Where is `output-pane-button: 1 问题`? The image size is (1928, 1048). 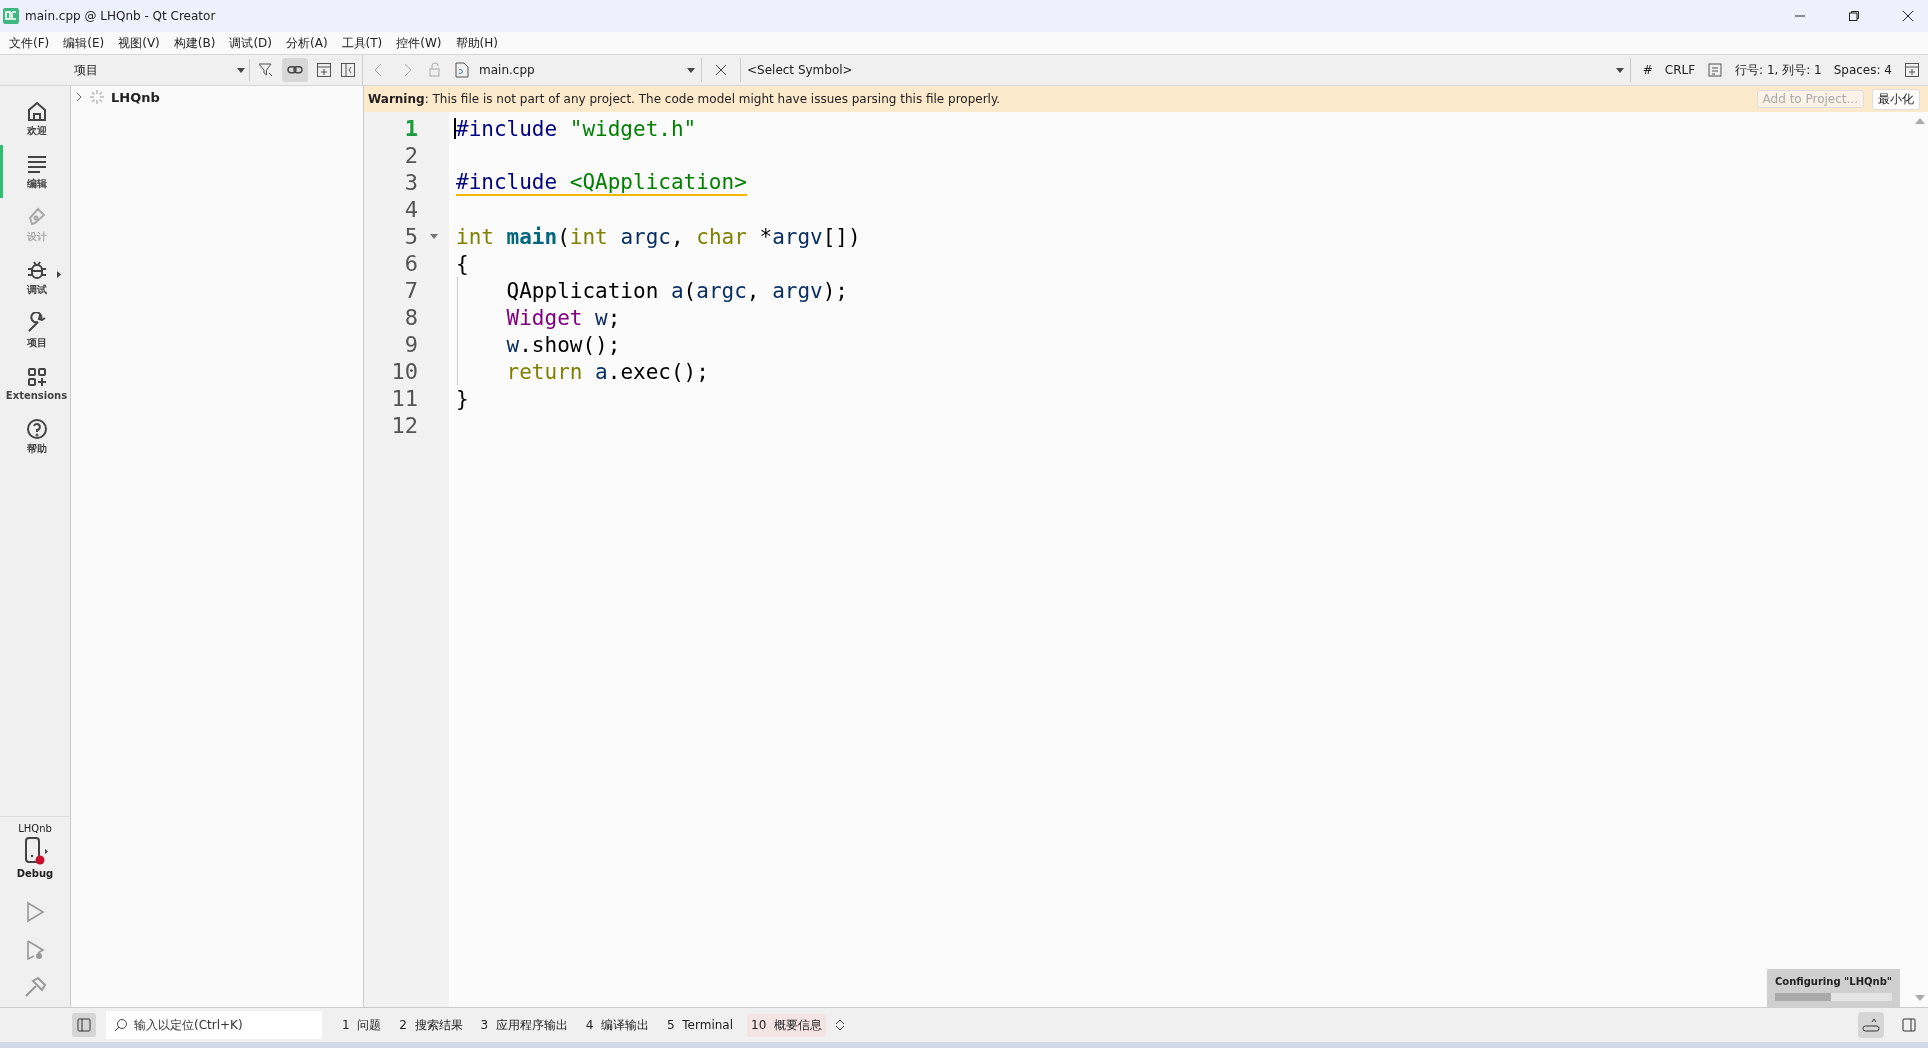 output-pane-button: 1 问题 is located at coordinates (362, 1025).